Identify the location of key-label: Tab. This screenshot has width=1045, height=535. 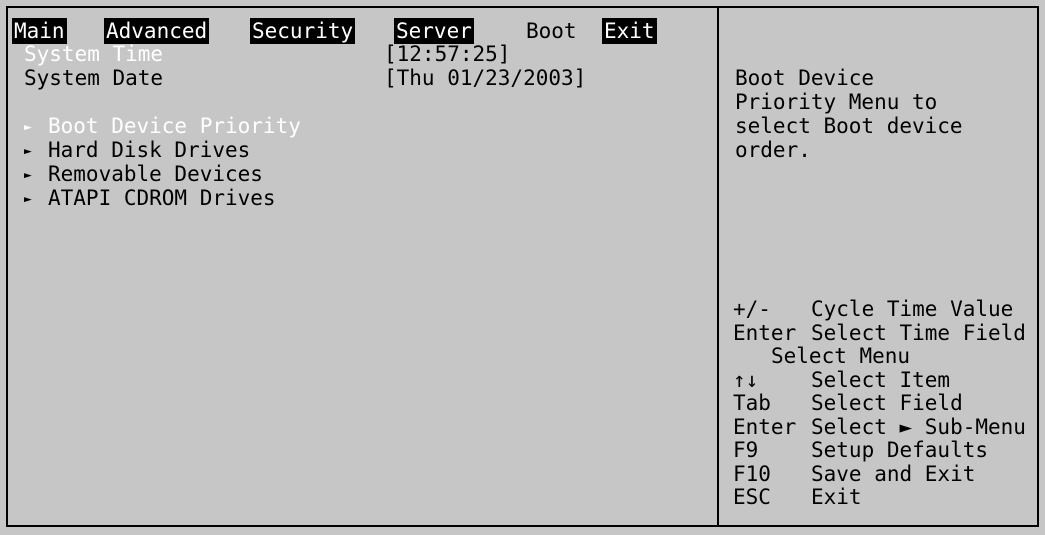
(752, 403).